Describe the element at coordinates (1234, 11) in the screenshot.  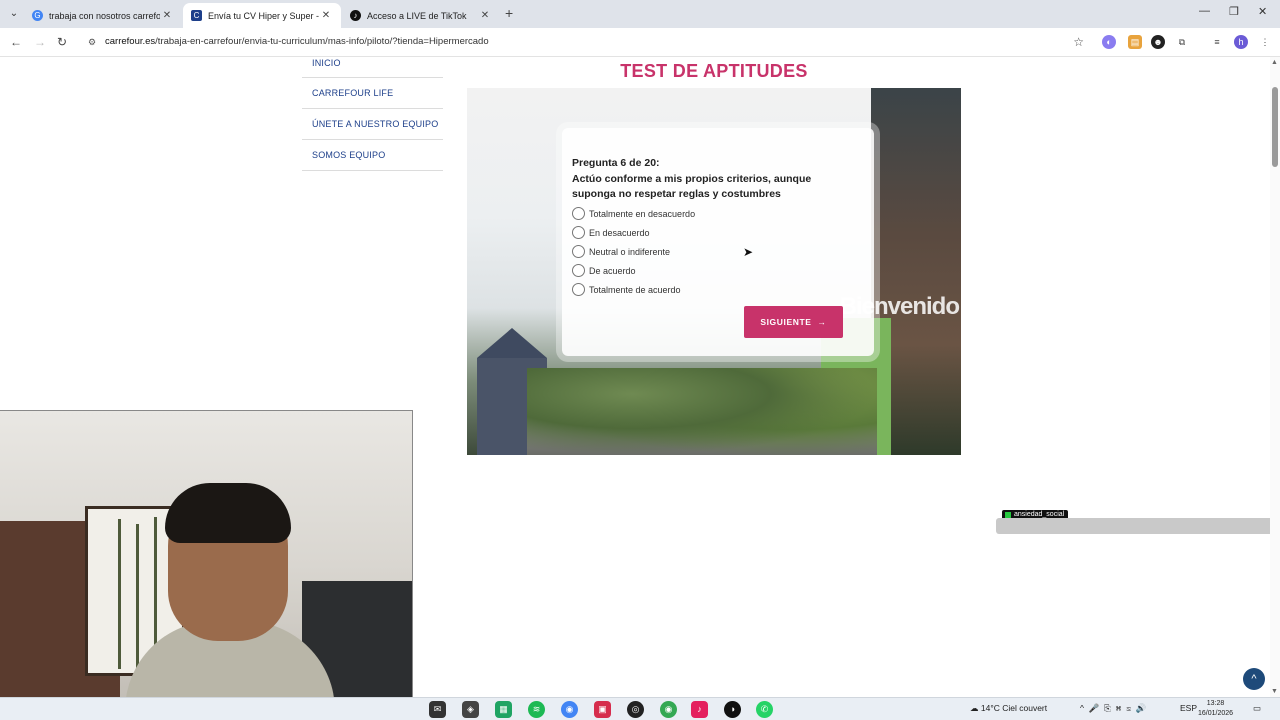
I see `restore-icon: ❐` at that location.